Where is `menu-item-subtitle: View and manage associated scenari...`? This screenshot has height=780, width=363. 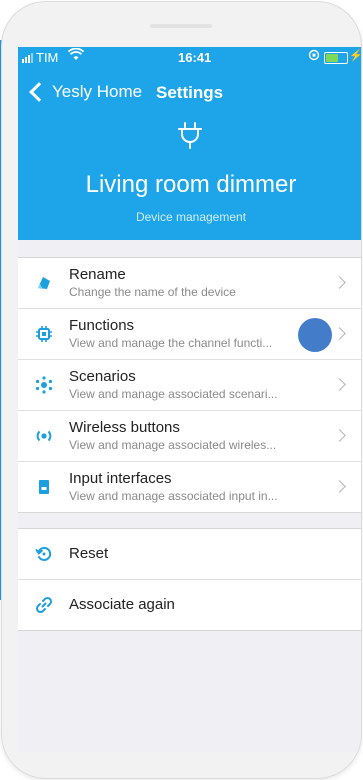 menu-item-subtitle: View and manage associated scenari... is located at coordinates (173, 394).